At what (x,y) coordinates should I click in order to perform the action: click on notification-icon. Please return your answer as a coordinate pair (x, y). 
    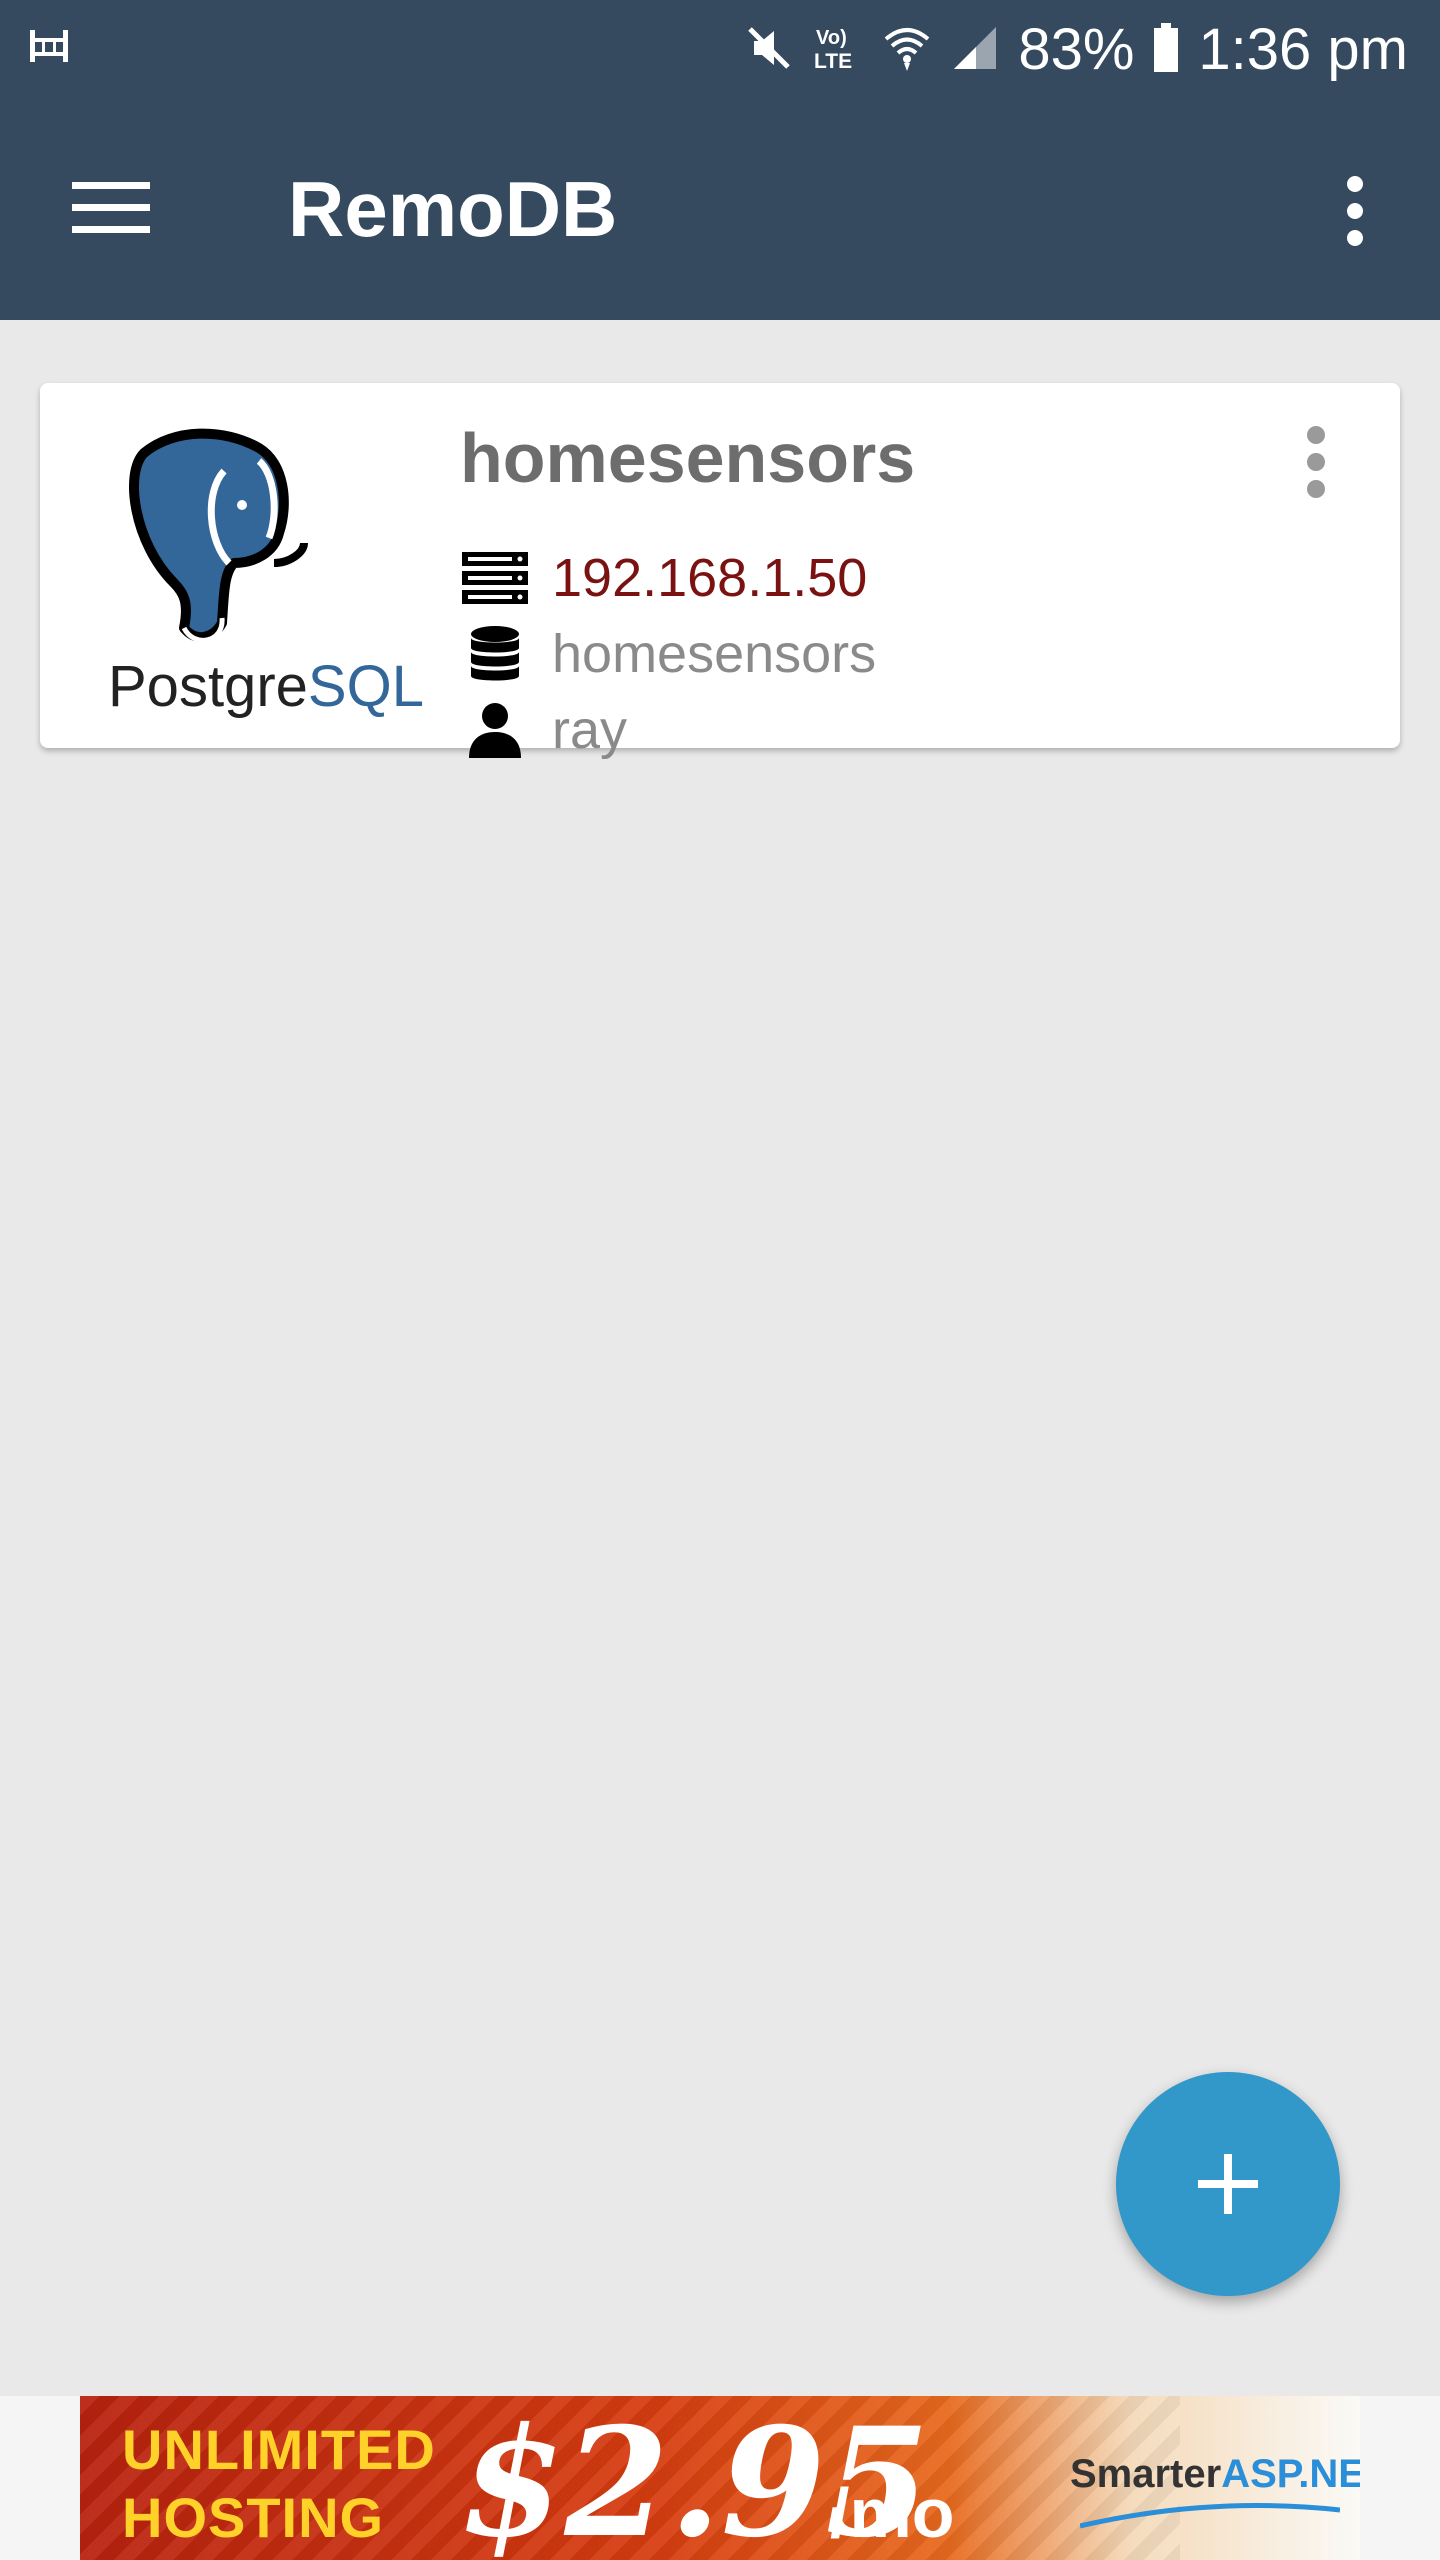
    Looking at the image, I should click on (49, 48).